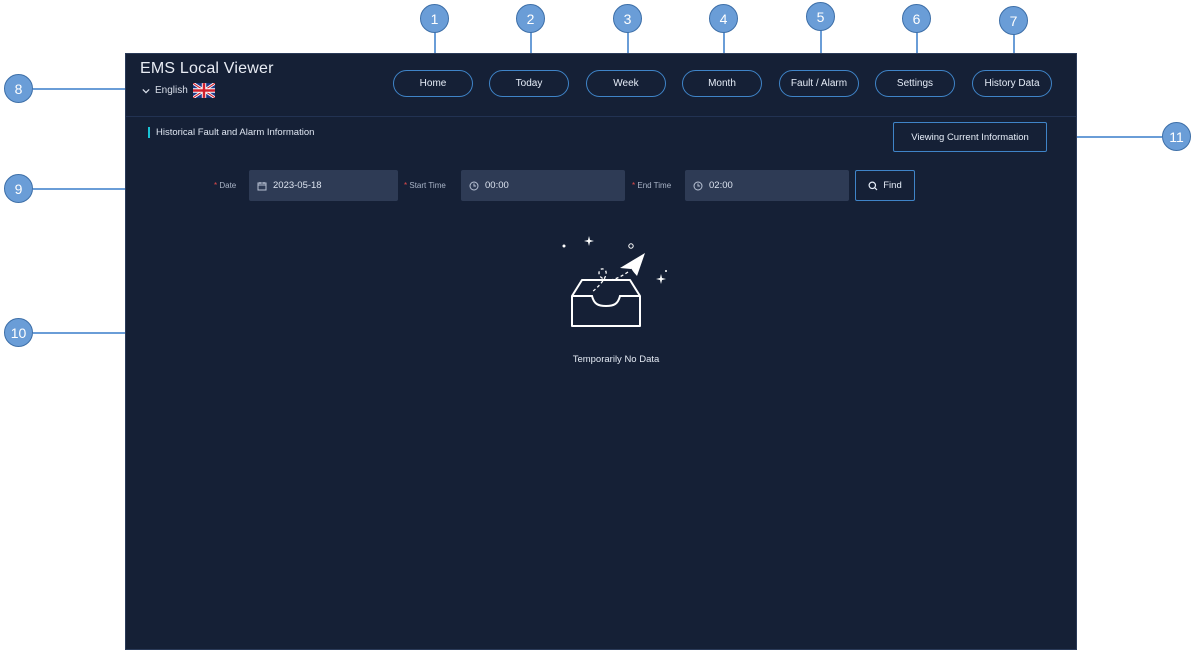  I want to click on nav-month-button: Month, so click(722, 83).